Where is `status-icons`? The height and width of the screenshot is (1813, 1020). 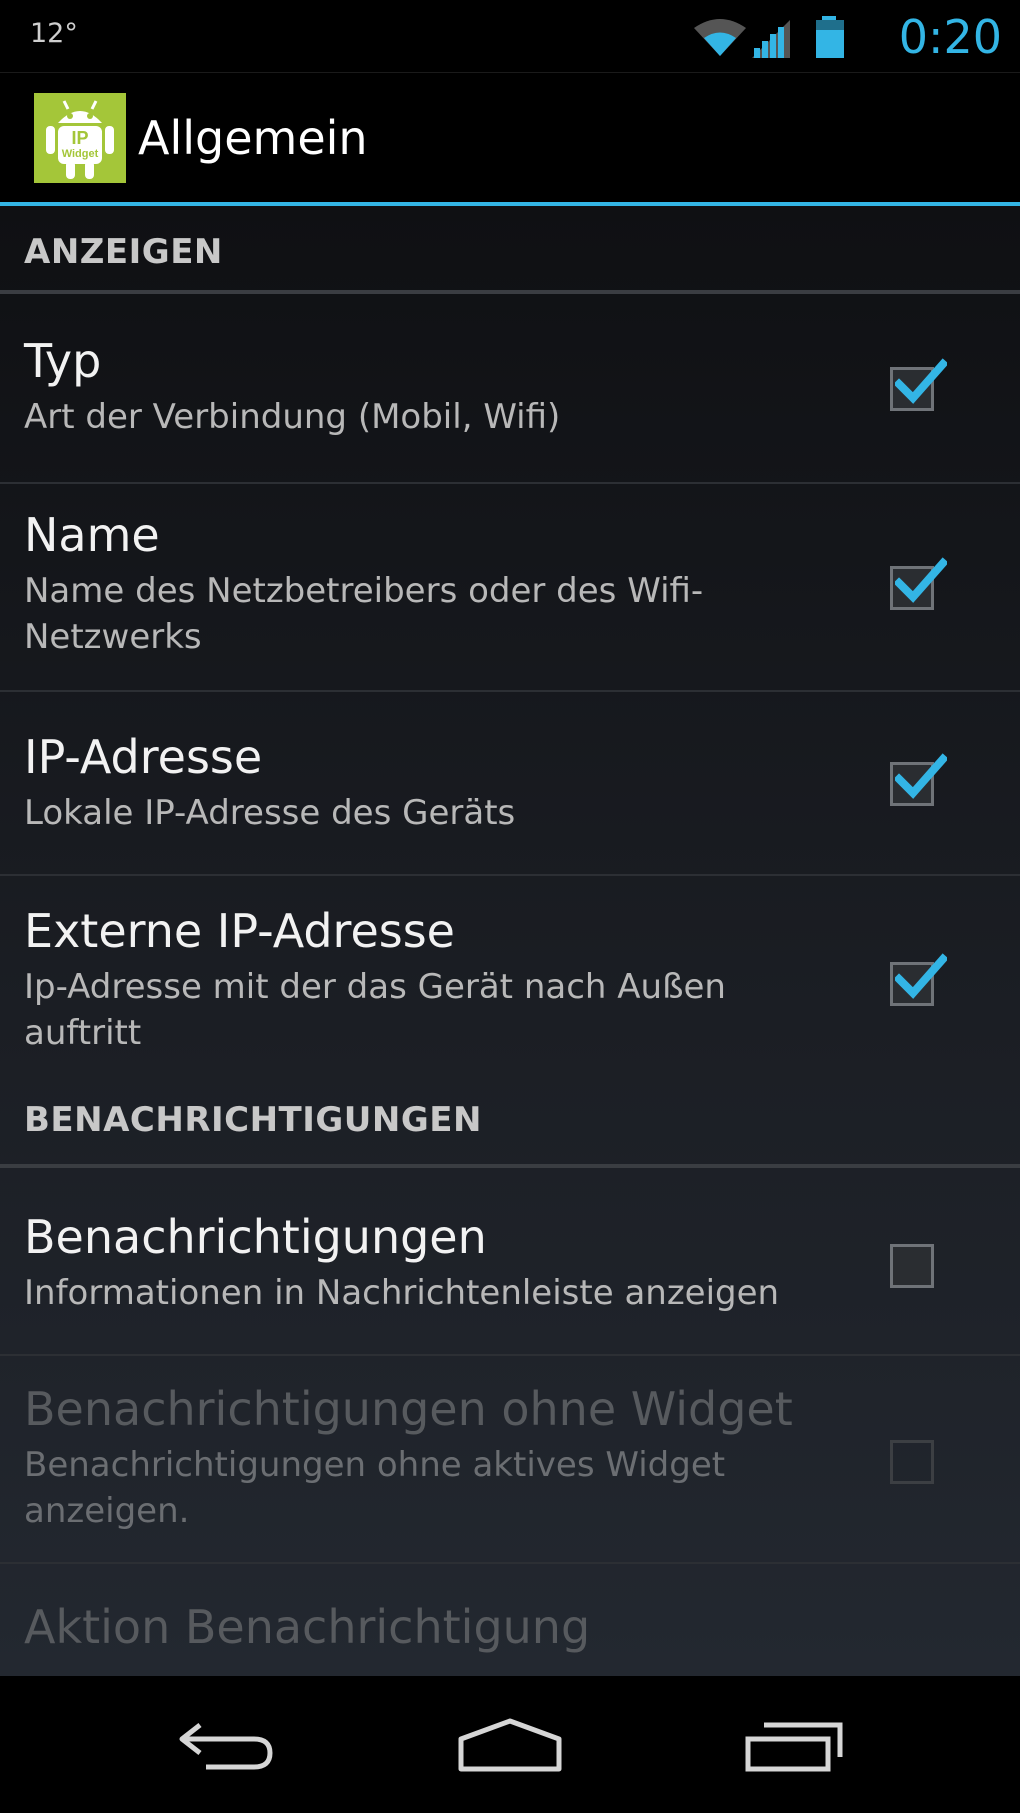
status-icons is located at coordinates (785, 36).